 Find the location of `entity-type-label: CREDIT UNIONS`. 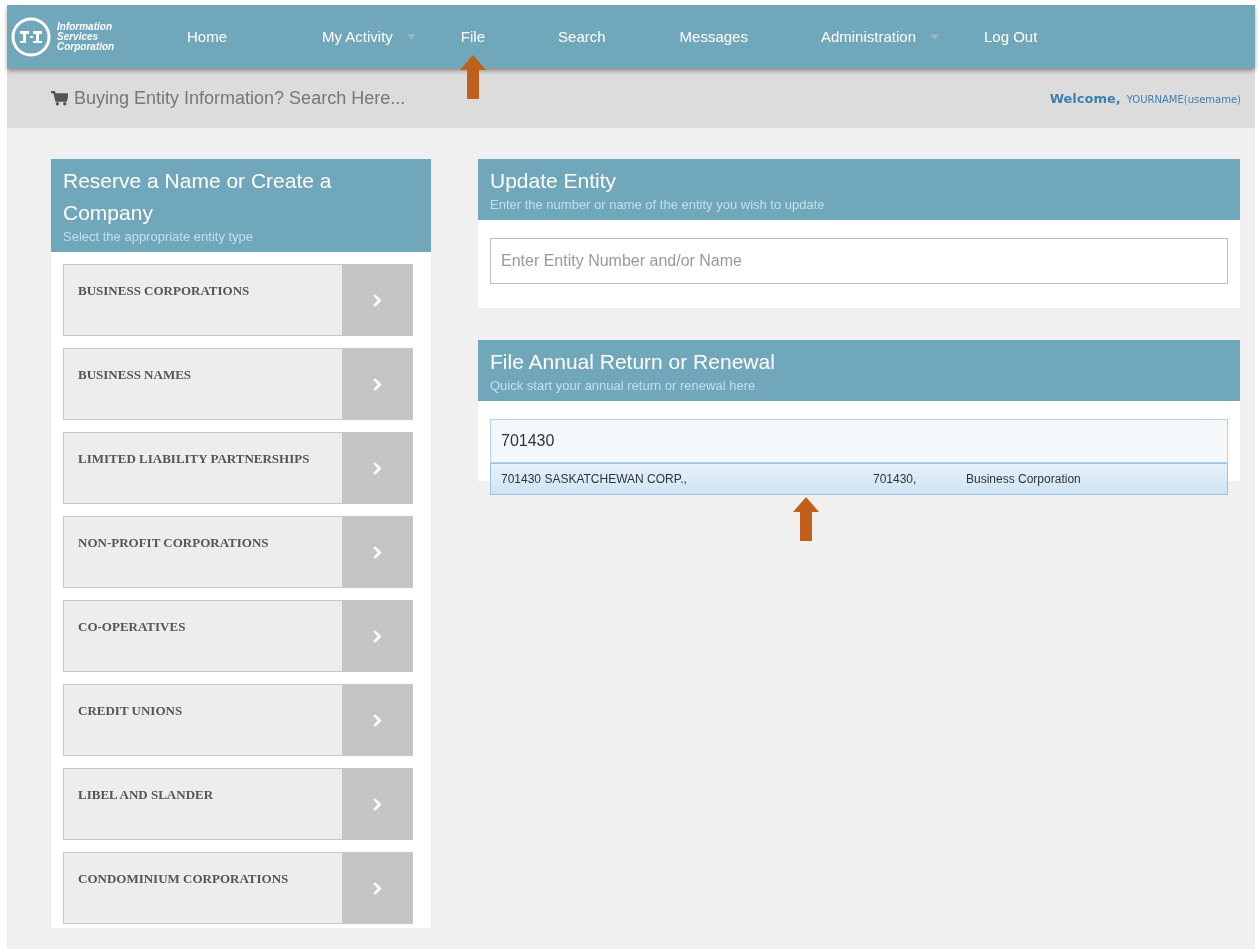

entity-type-label: CREDIT UNIONS is located at coordinates (130, 711).